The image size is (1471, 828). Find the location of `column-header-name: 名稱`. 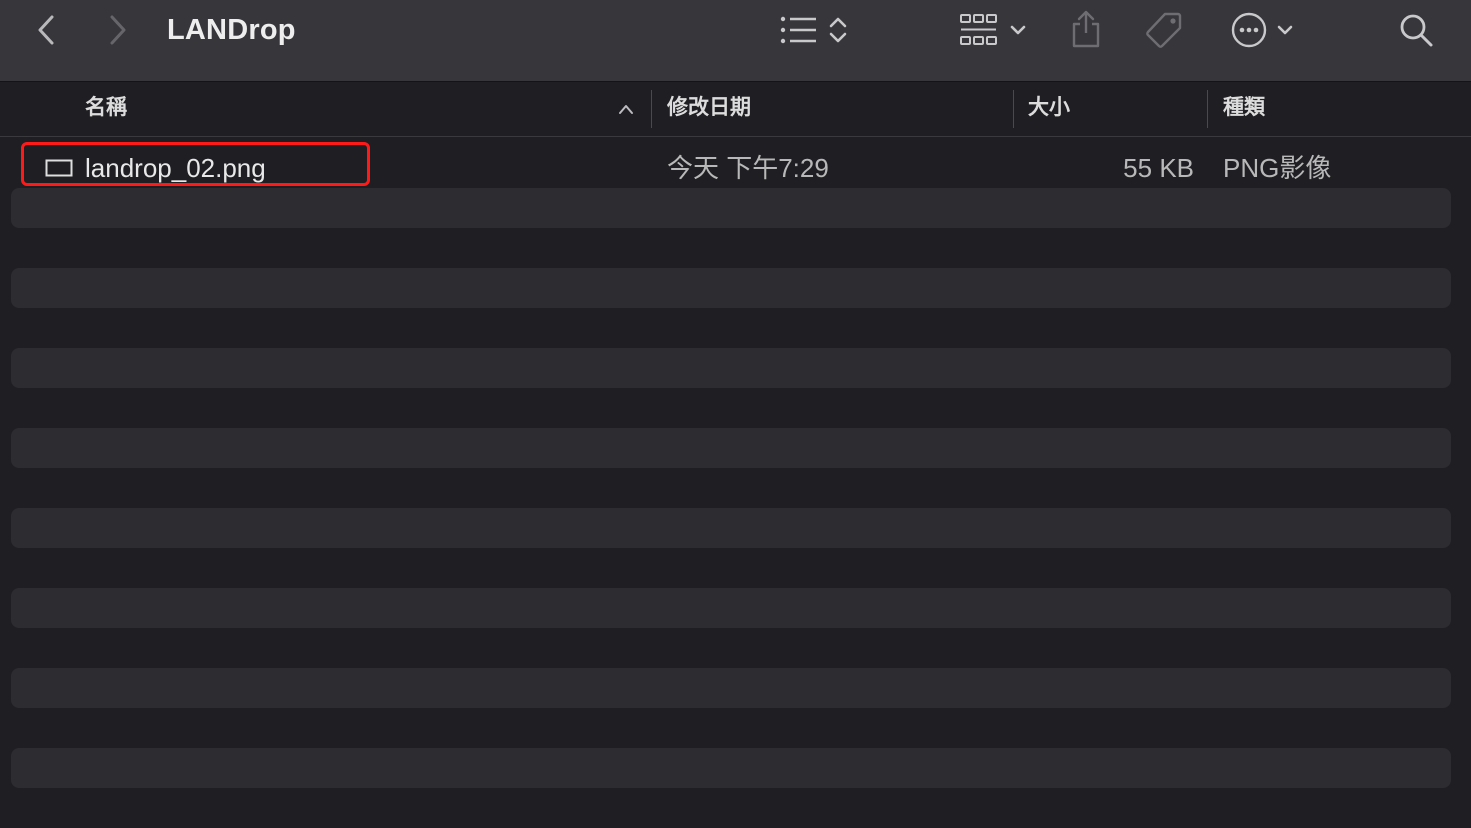

column-header-name: 名稱 is located at coordinates (106, 109).